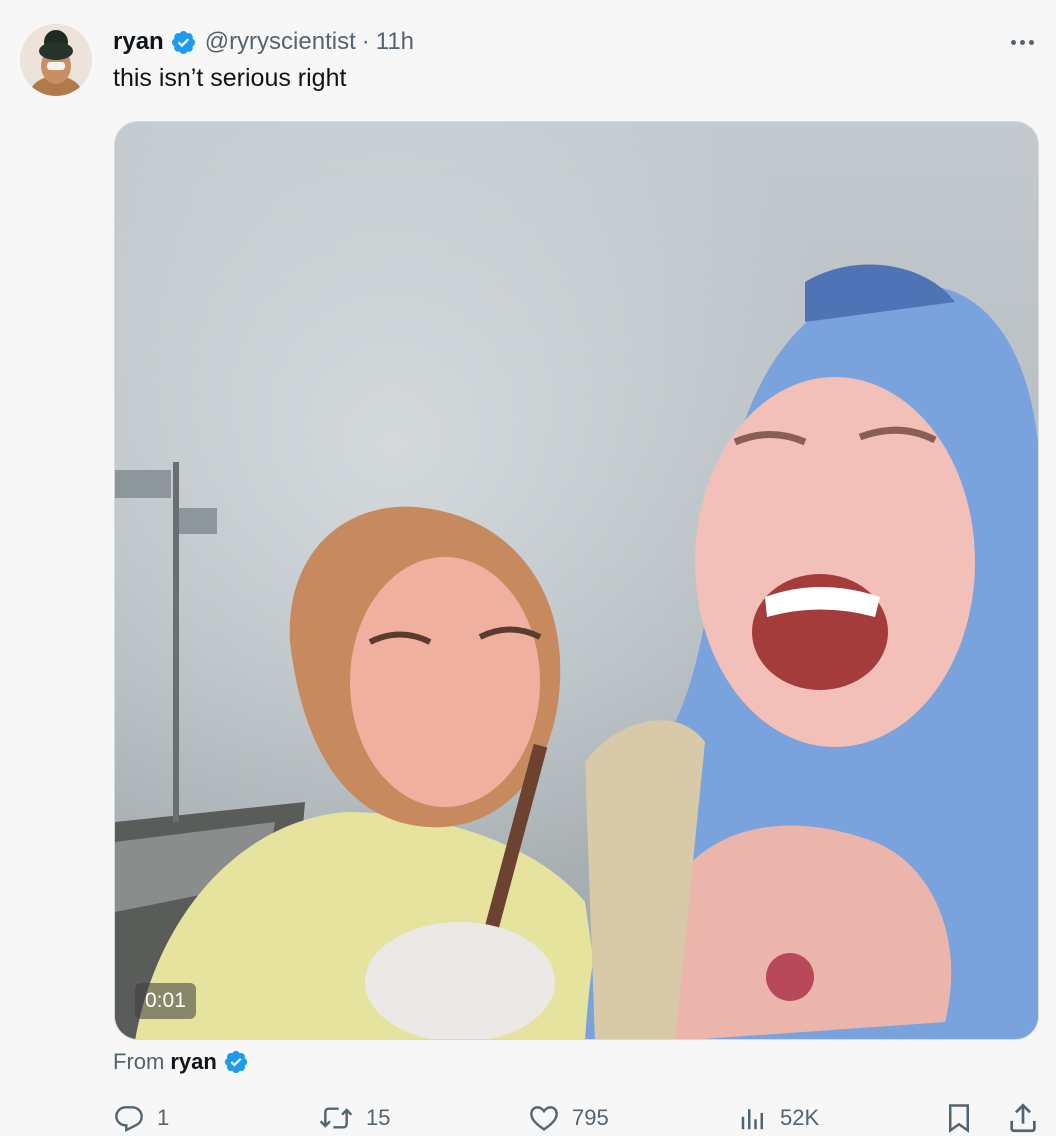 This screenshot has width=1056, height=1136. I want to click on more-icon, so click(1022, 42).